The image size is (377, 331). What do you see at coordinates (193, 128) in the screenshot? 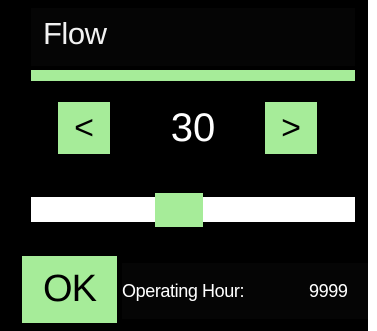
I see `flow-value: 30` at bounding box center [193, 128].